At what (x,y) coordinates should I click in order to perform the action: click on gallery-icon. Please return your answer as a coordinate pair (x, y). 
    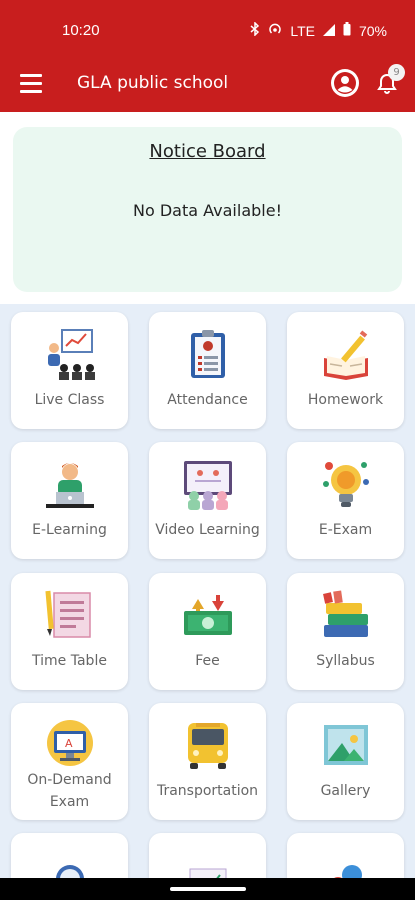
    Looking at the image, I should click on (346, 745).